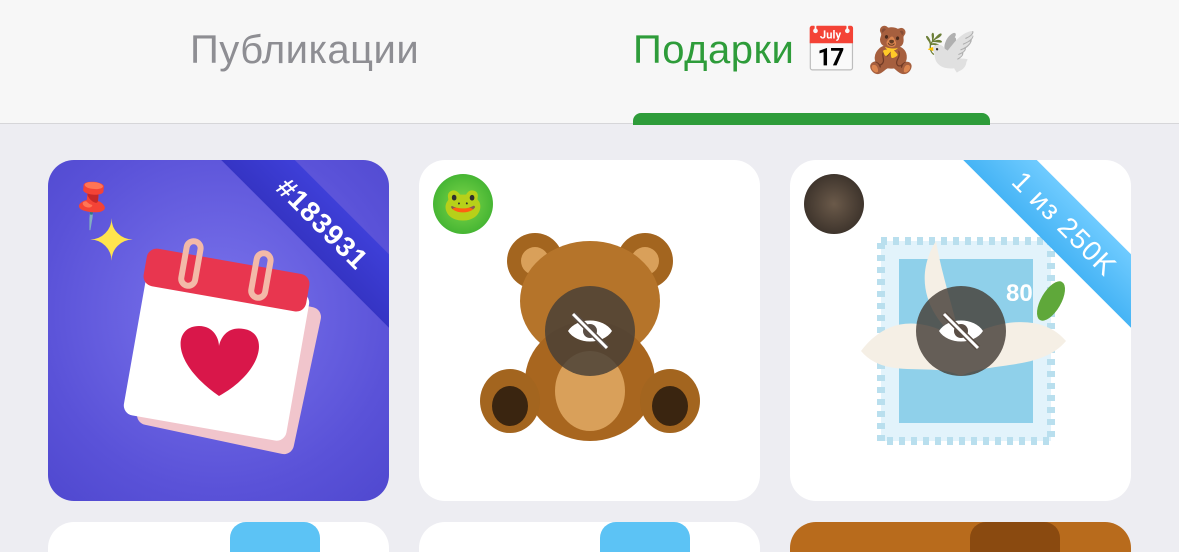 Image resolution: width=1179 pixels, height=552 pixels. What do you see at coordinates (463, 204) in the screenshot?
I see `sender-avatar: 🐸` at bounding box center [463, 204].